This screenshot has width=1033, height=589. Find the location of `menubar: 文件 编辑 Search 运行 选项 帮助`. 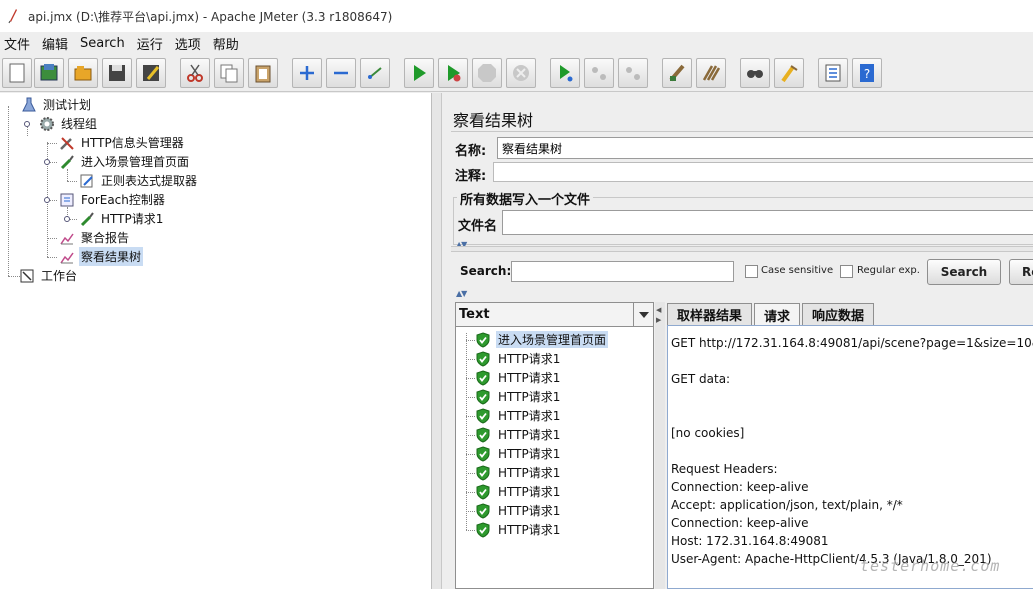

menubar: 文件 编辑 Search 运行 选项 帮助 is located at coordinates (516, 43).